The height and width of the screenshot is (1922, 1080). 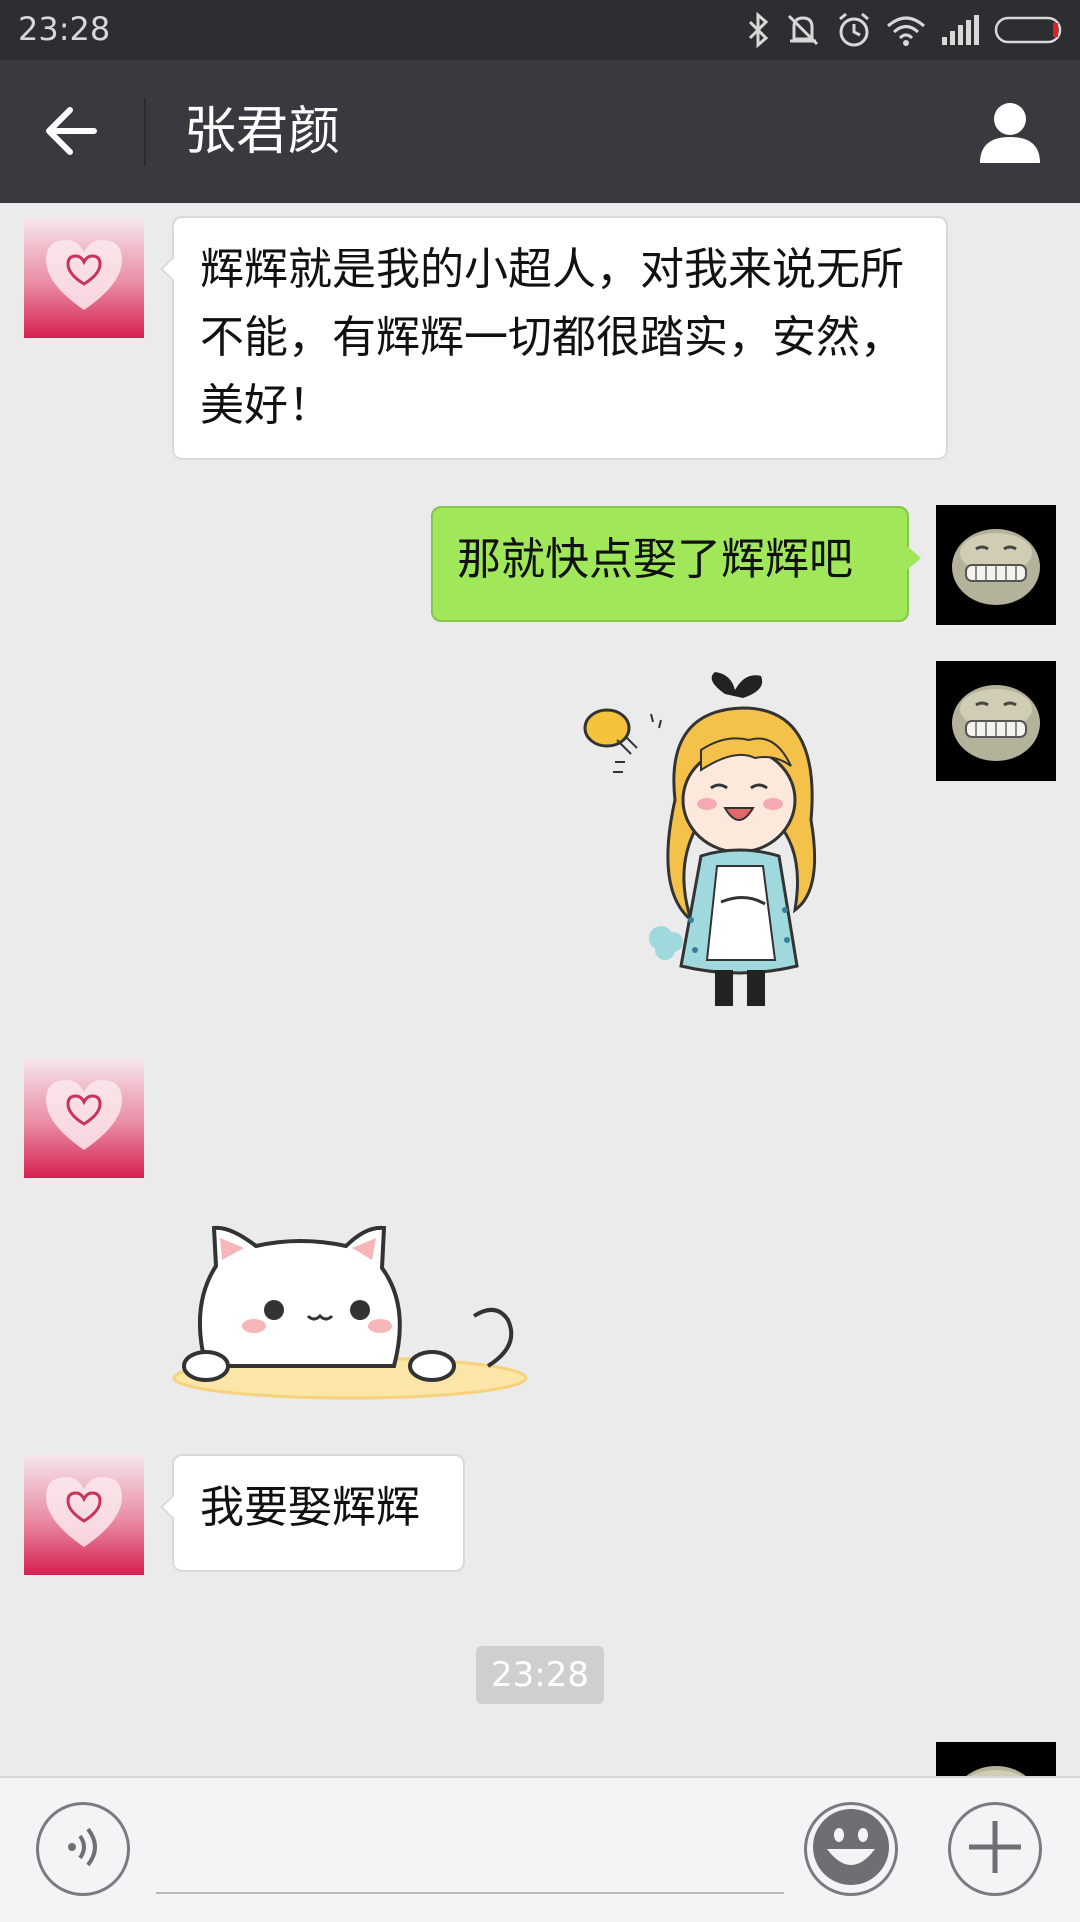 I want to click on battery-icon, so click(x=1030, y=30).